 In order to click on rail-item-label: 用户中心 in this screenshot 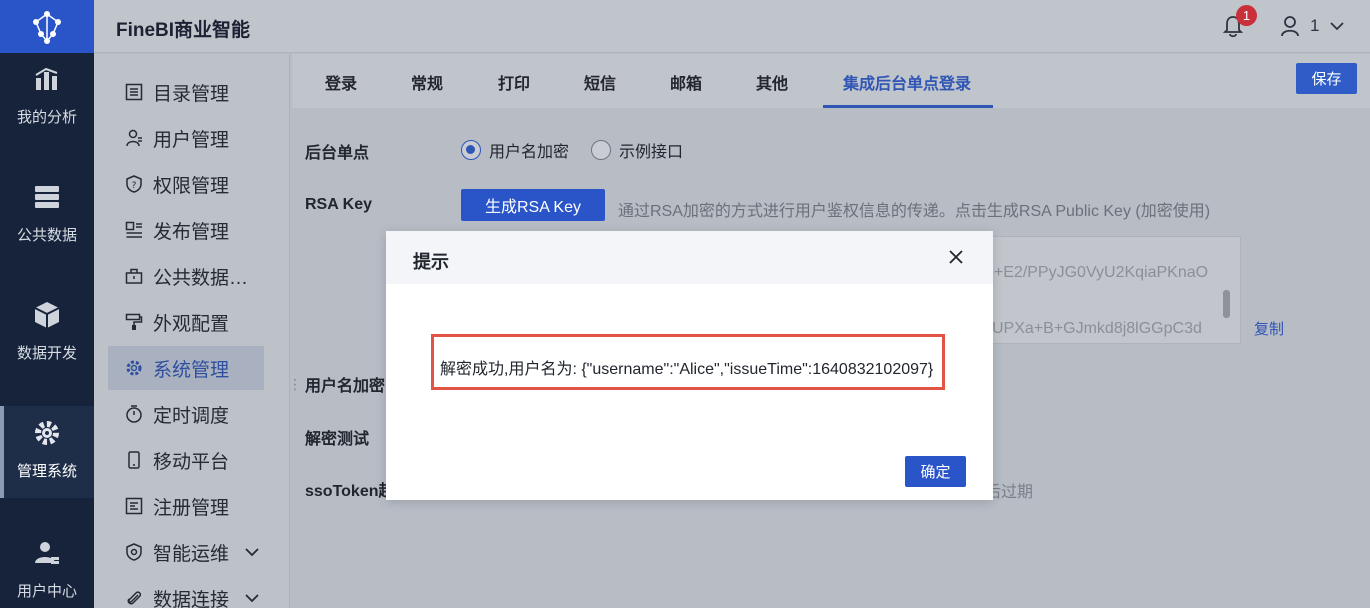, I will do `click(46, 591)`.